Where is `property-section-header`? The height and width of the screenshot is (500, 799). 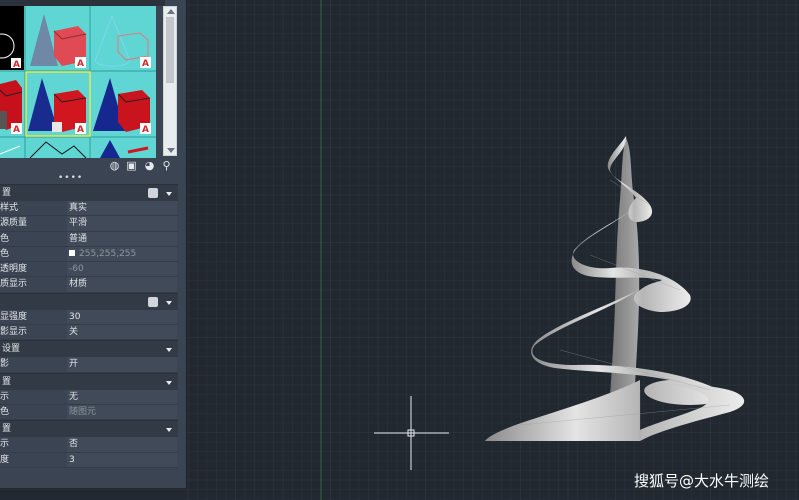 property-section-header is located at coordinates (89, 301).